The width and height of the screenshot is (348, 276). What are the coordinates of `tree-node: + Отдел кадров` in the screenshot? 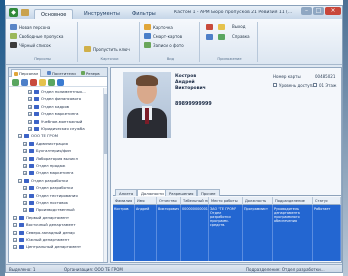 It's located at (48, 107).